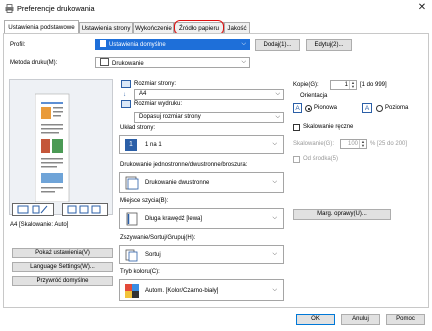  What do you see at coordinates (308, 108) in the screenshot?
I see `portrait-radio` at bounding box center [308, 108].